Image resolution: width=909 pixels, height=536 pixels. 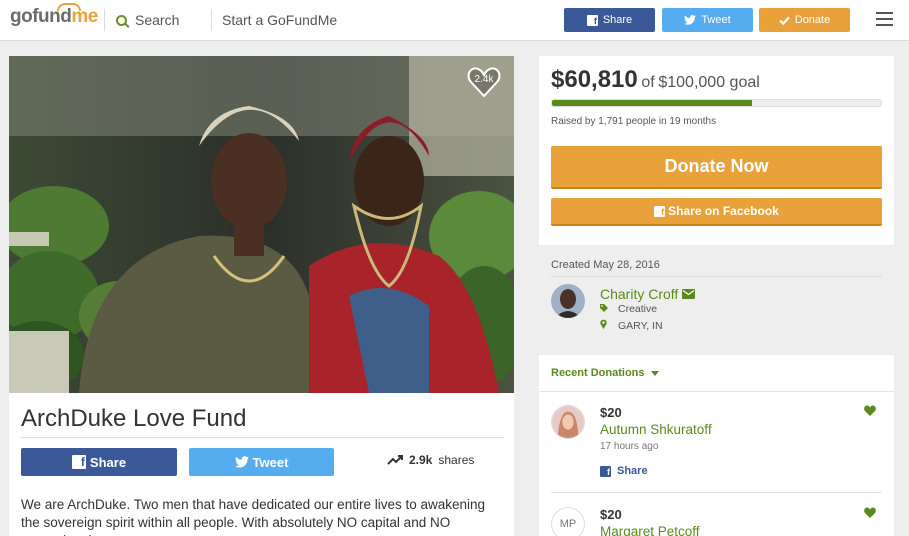 I want to click on campaign-share-button: f Share, so click(x=99, y=462).